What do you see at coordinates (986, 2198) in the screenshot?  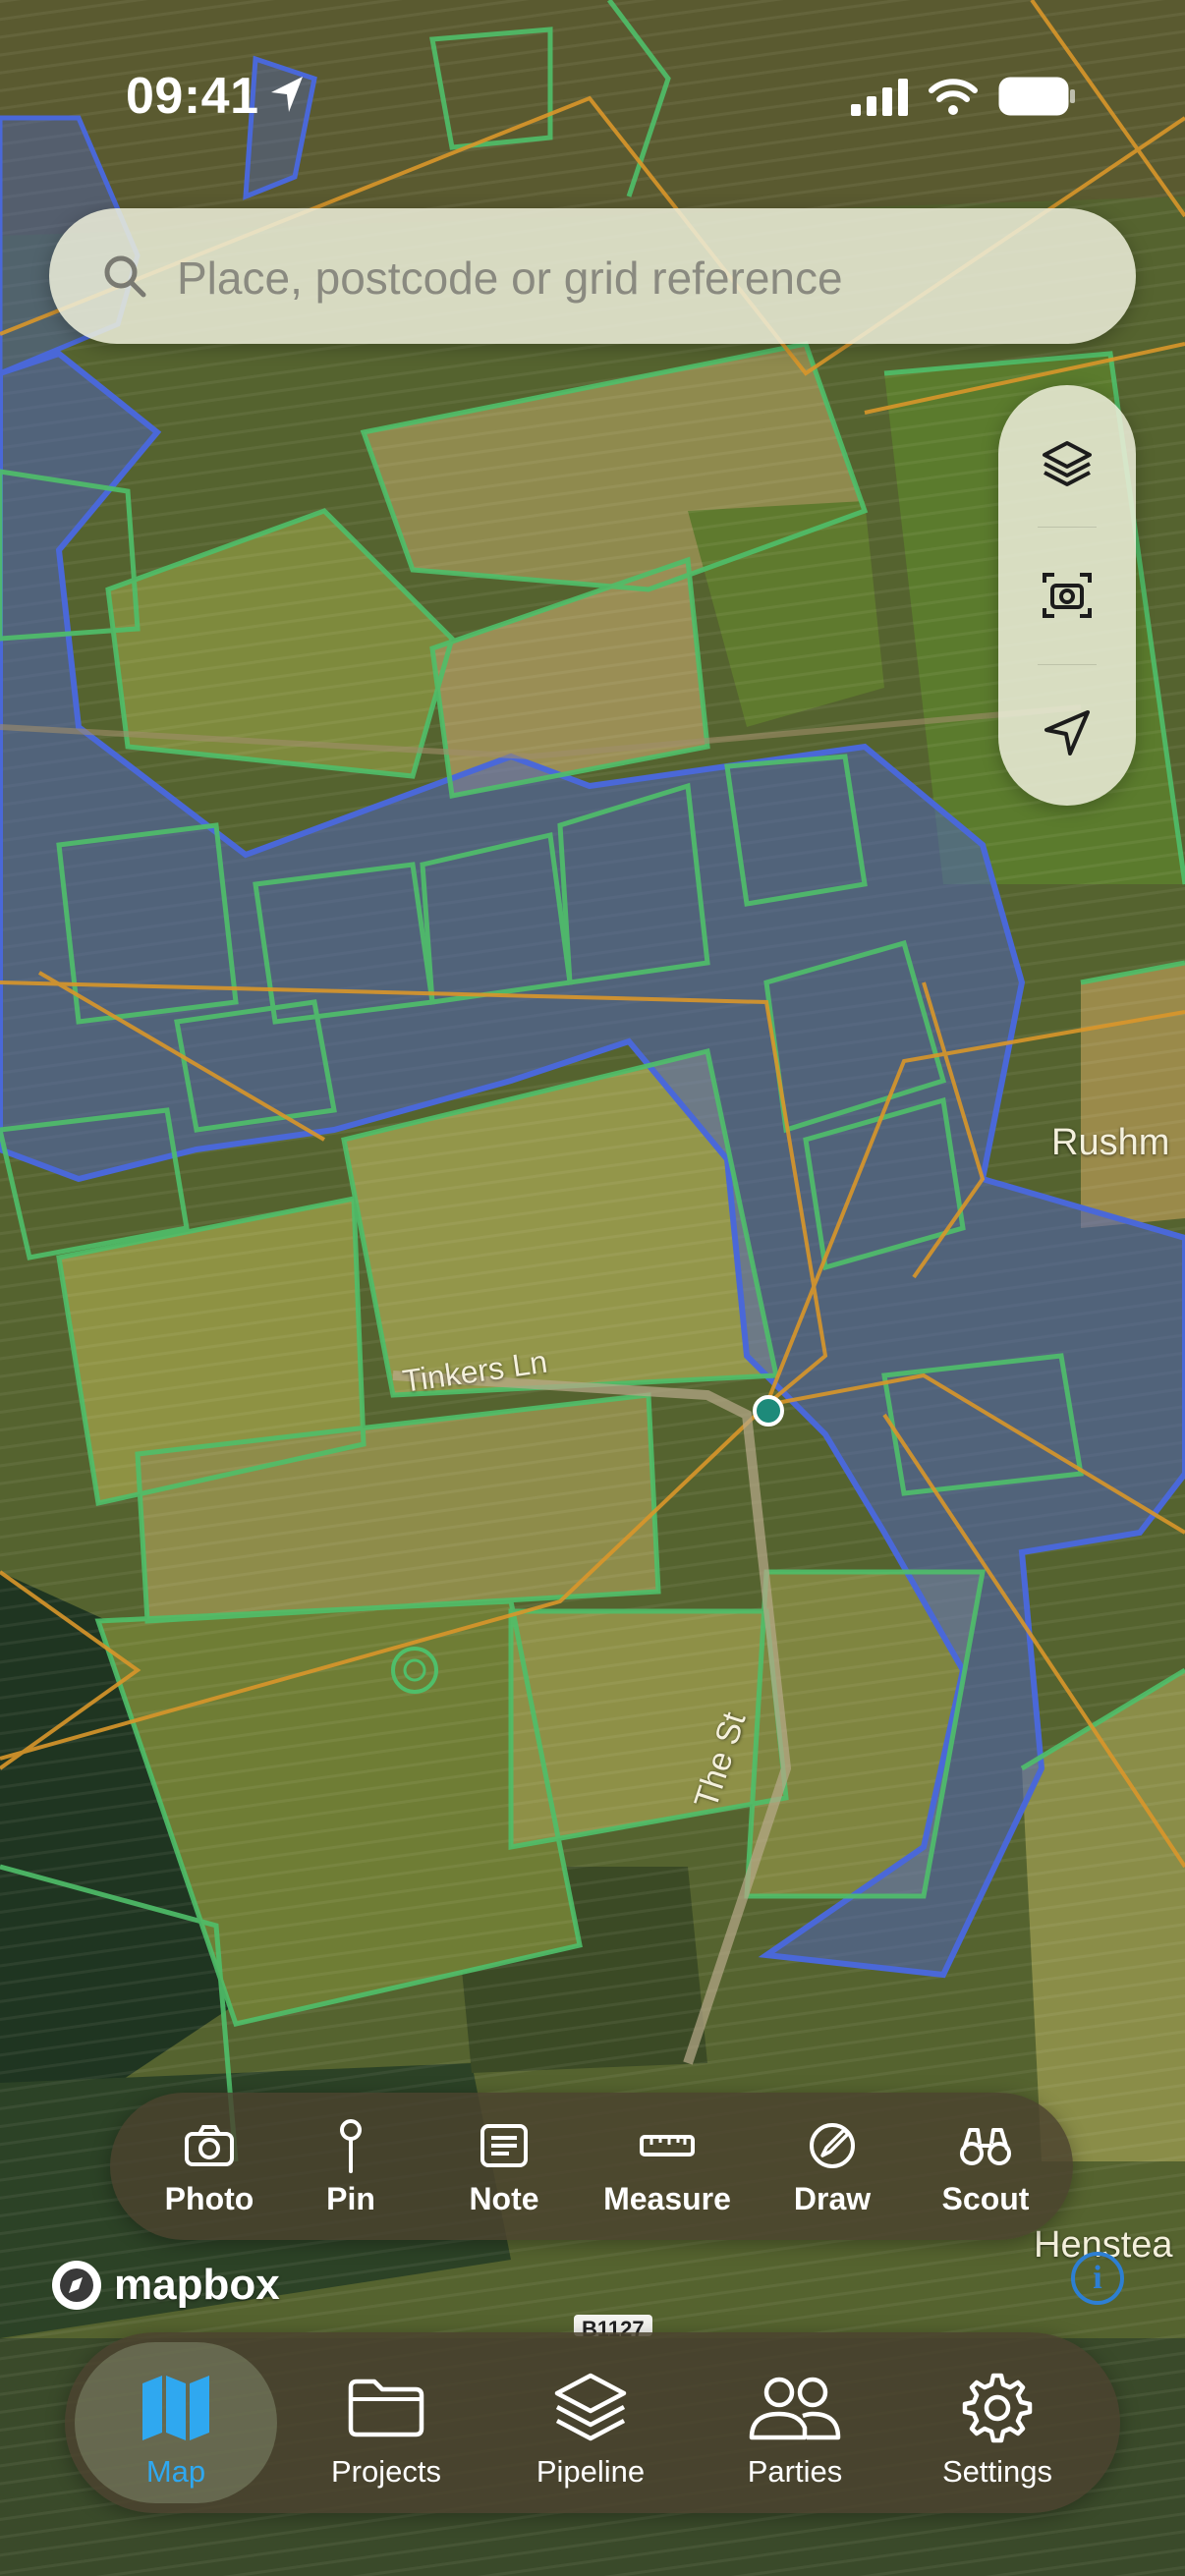 I see `scout-label: Scout` at bounding box center [986, 2198].